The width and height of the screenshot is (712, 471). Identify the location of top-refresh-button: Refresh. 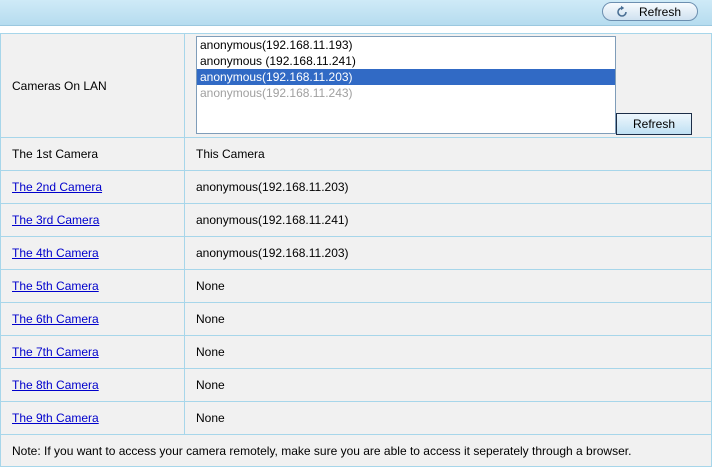
(650, 11).